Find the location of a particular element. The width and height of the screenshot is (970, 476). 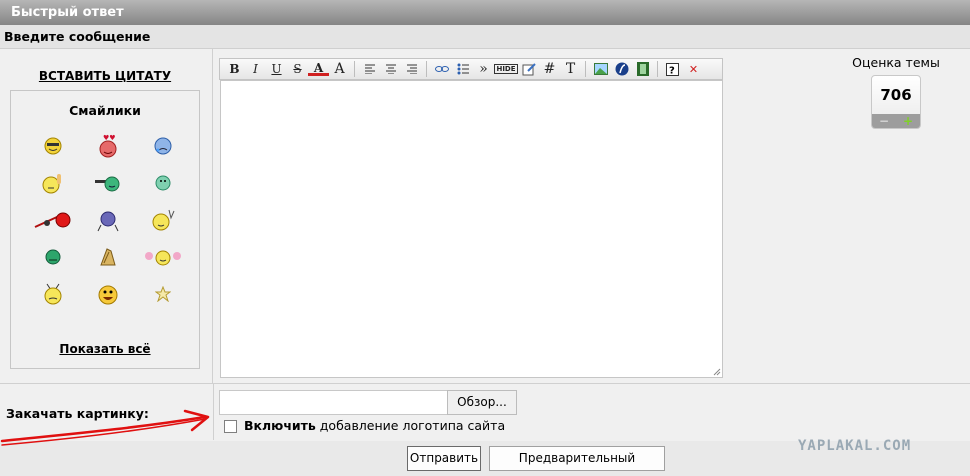

gun-smiley is located at coordinates (107, 182).